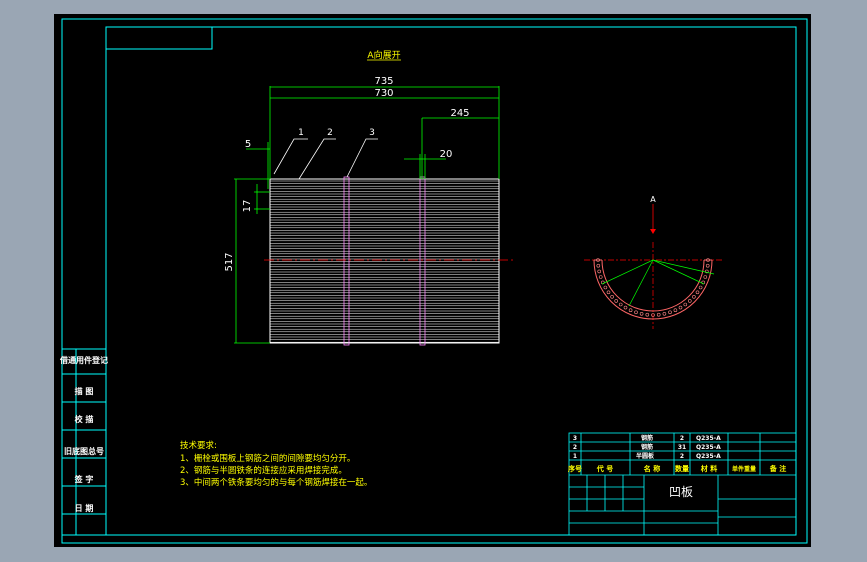 The height and width of the screenshot is (562, 867). What do you see at coordinates (575, 438) in the screenshot?
I see `part-0-no: 3` at bounding box center [575, 438].